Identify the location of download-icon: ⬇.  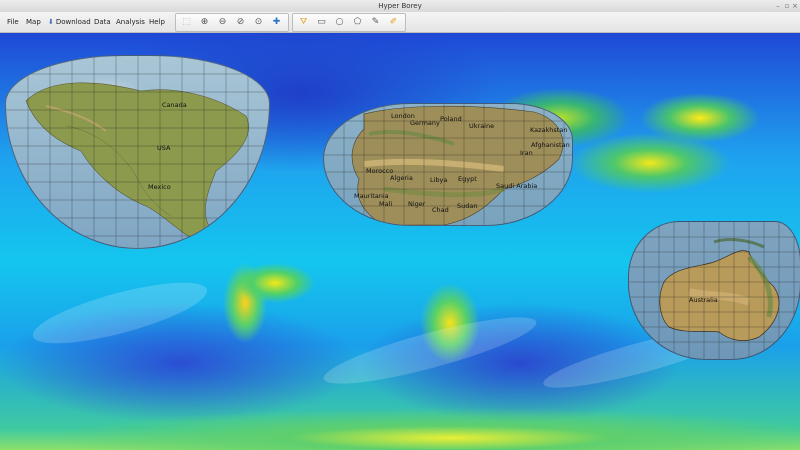
(51, 22).